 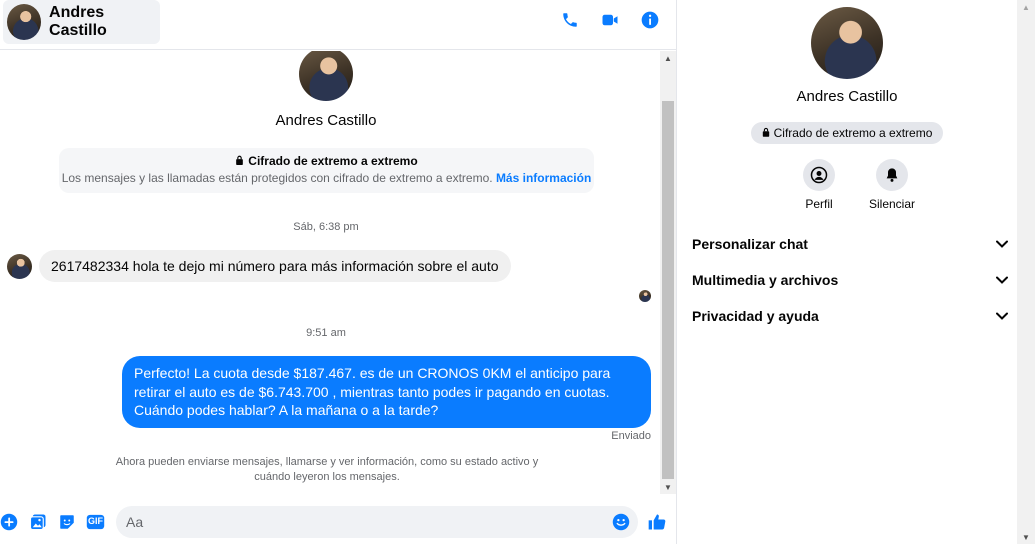 I want to click on encryption-badge-text: Cifrado de extremo a extremo, so click(x=853, y=133).